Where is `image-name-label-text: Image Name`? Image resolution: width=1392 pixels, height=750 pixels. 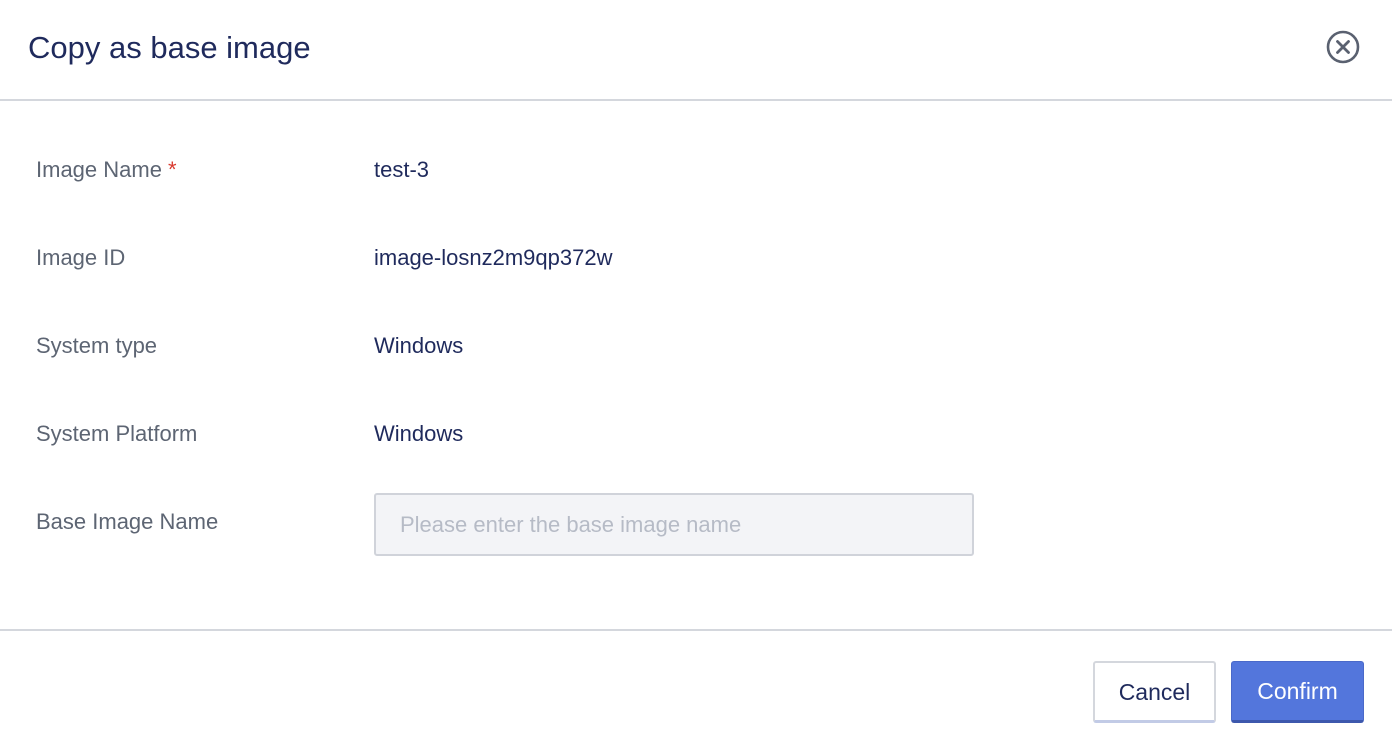 image-name-label-text: Image Name is located at coordinates (99, 169).